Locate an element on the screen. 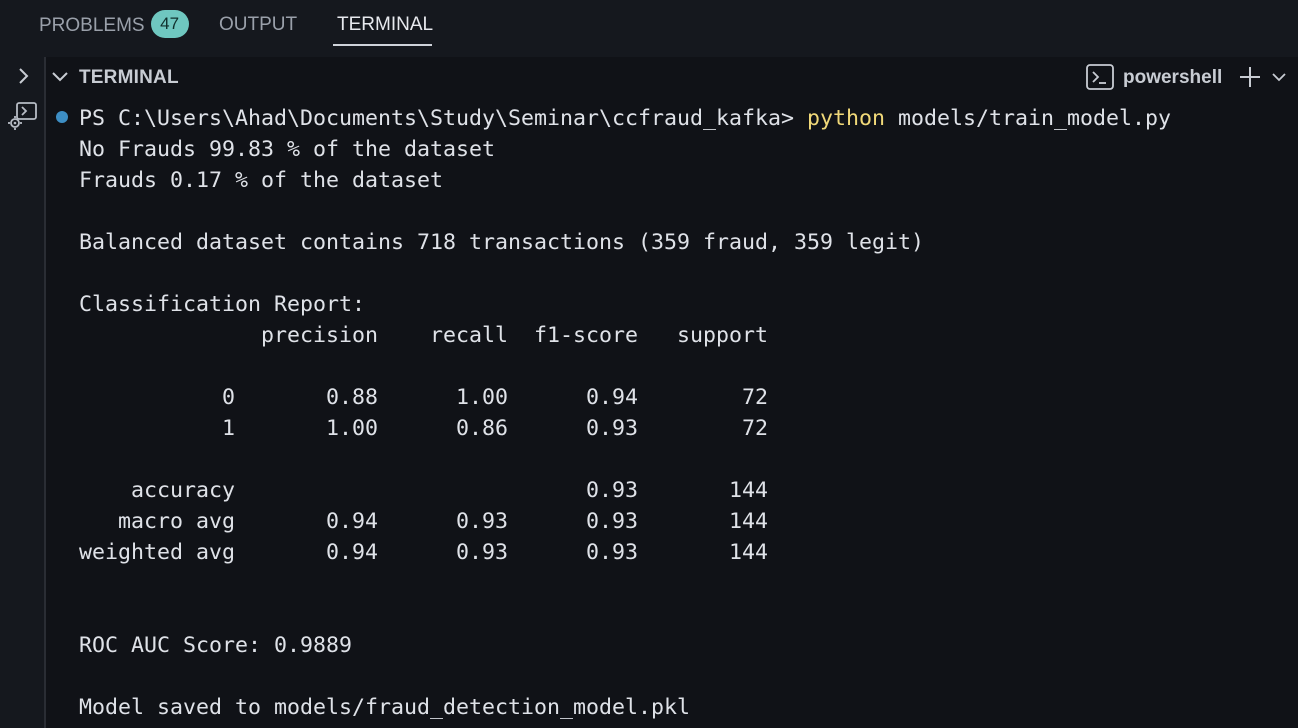  terminal-debug-icon is located at coordinates (23, 116).